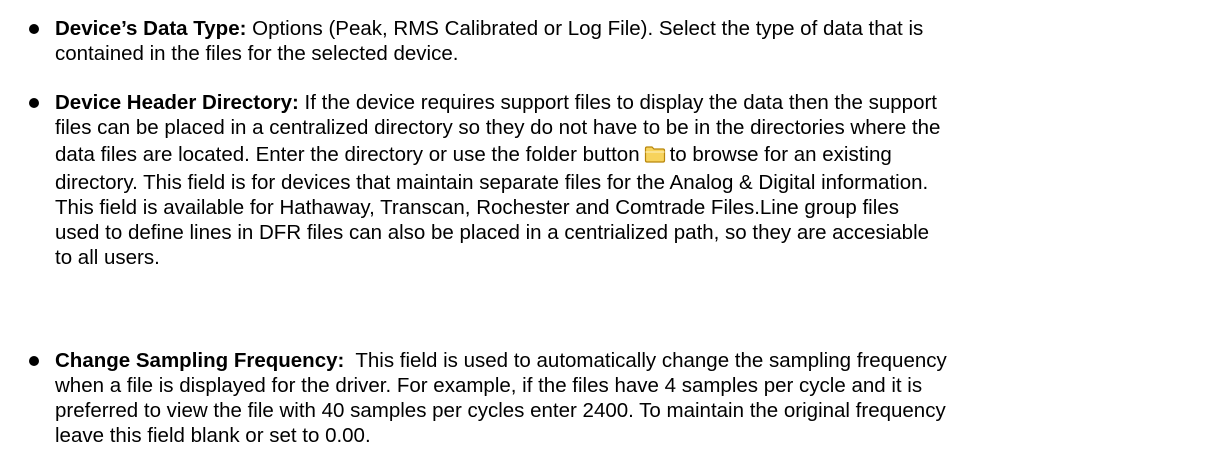 The image size is (1231, 474). Describe the element at coordinates (151, 28) in the screenshot. I see `term-label: Device’s Data Type:` at that location.